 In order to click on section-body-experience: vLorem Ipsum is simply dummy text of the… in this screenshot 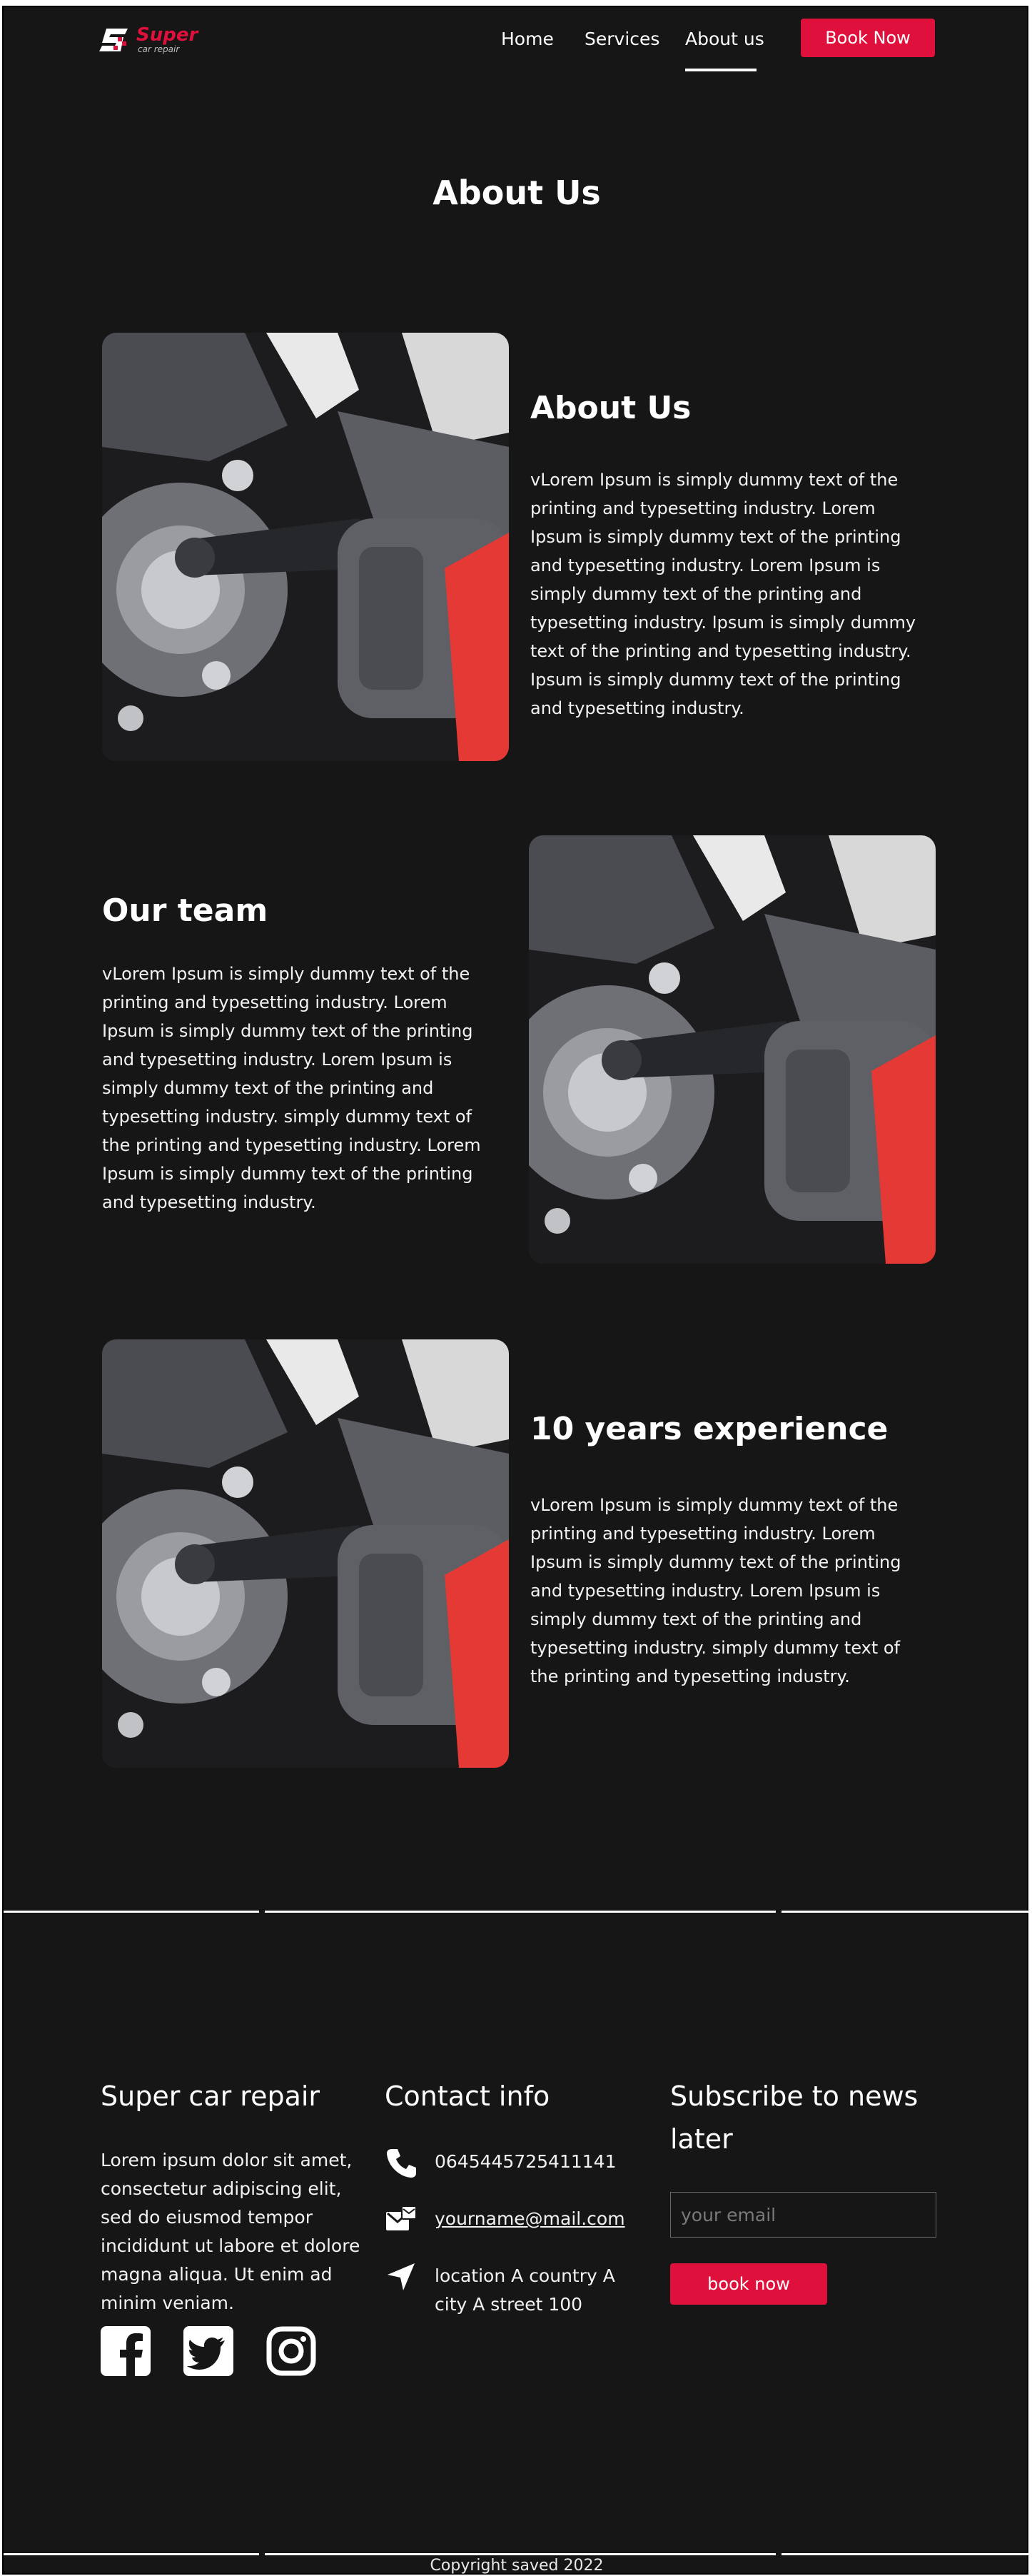, I will do `click(715, 1590)`.